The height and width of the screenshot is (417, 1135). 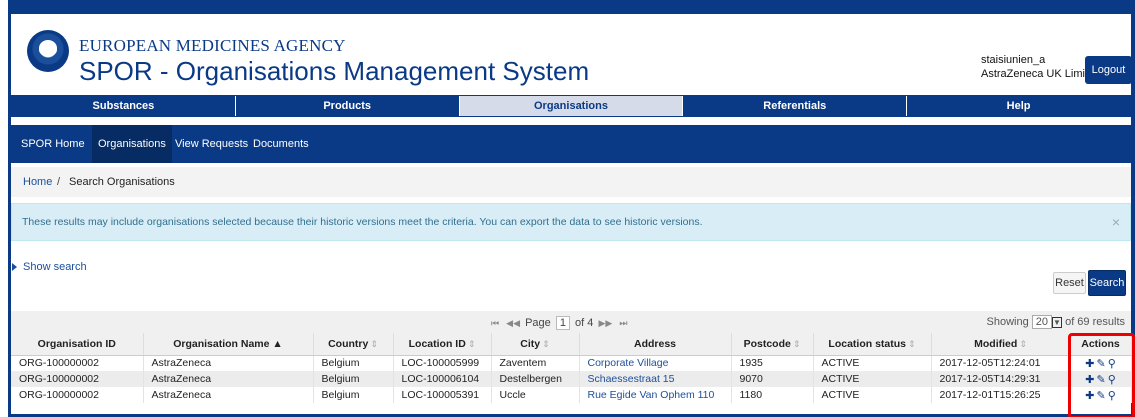 I want to click on sort-asc-icon: ▲, so click(x=277, y=343).